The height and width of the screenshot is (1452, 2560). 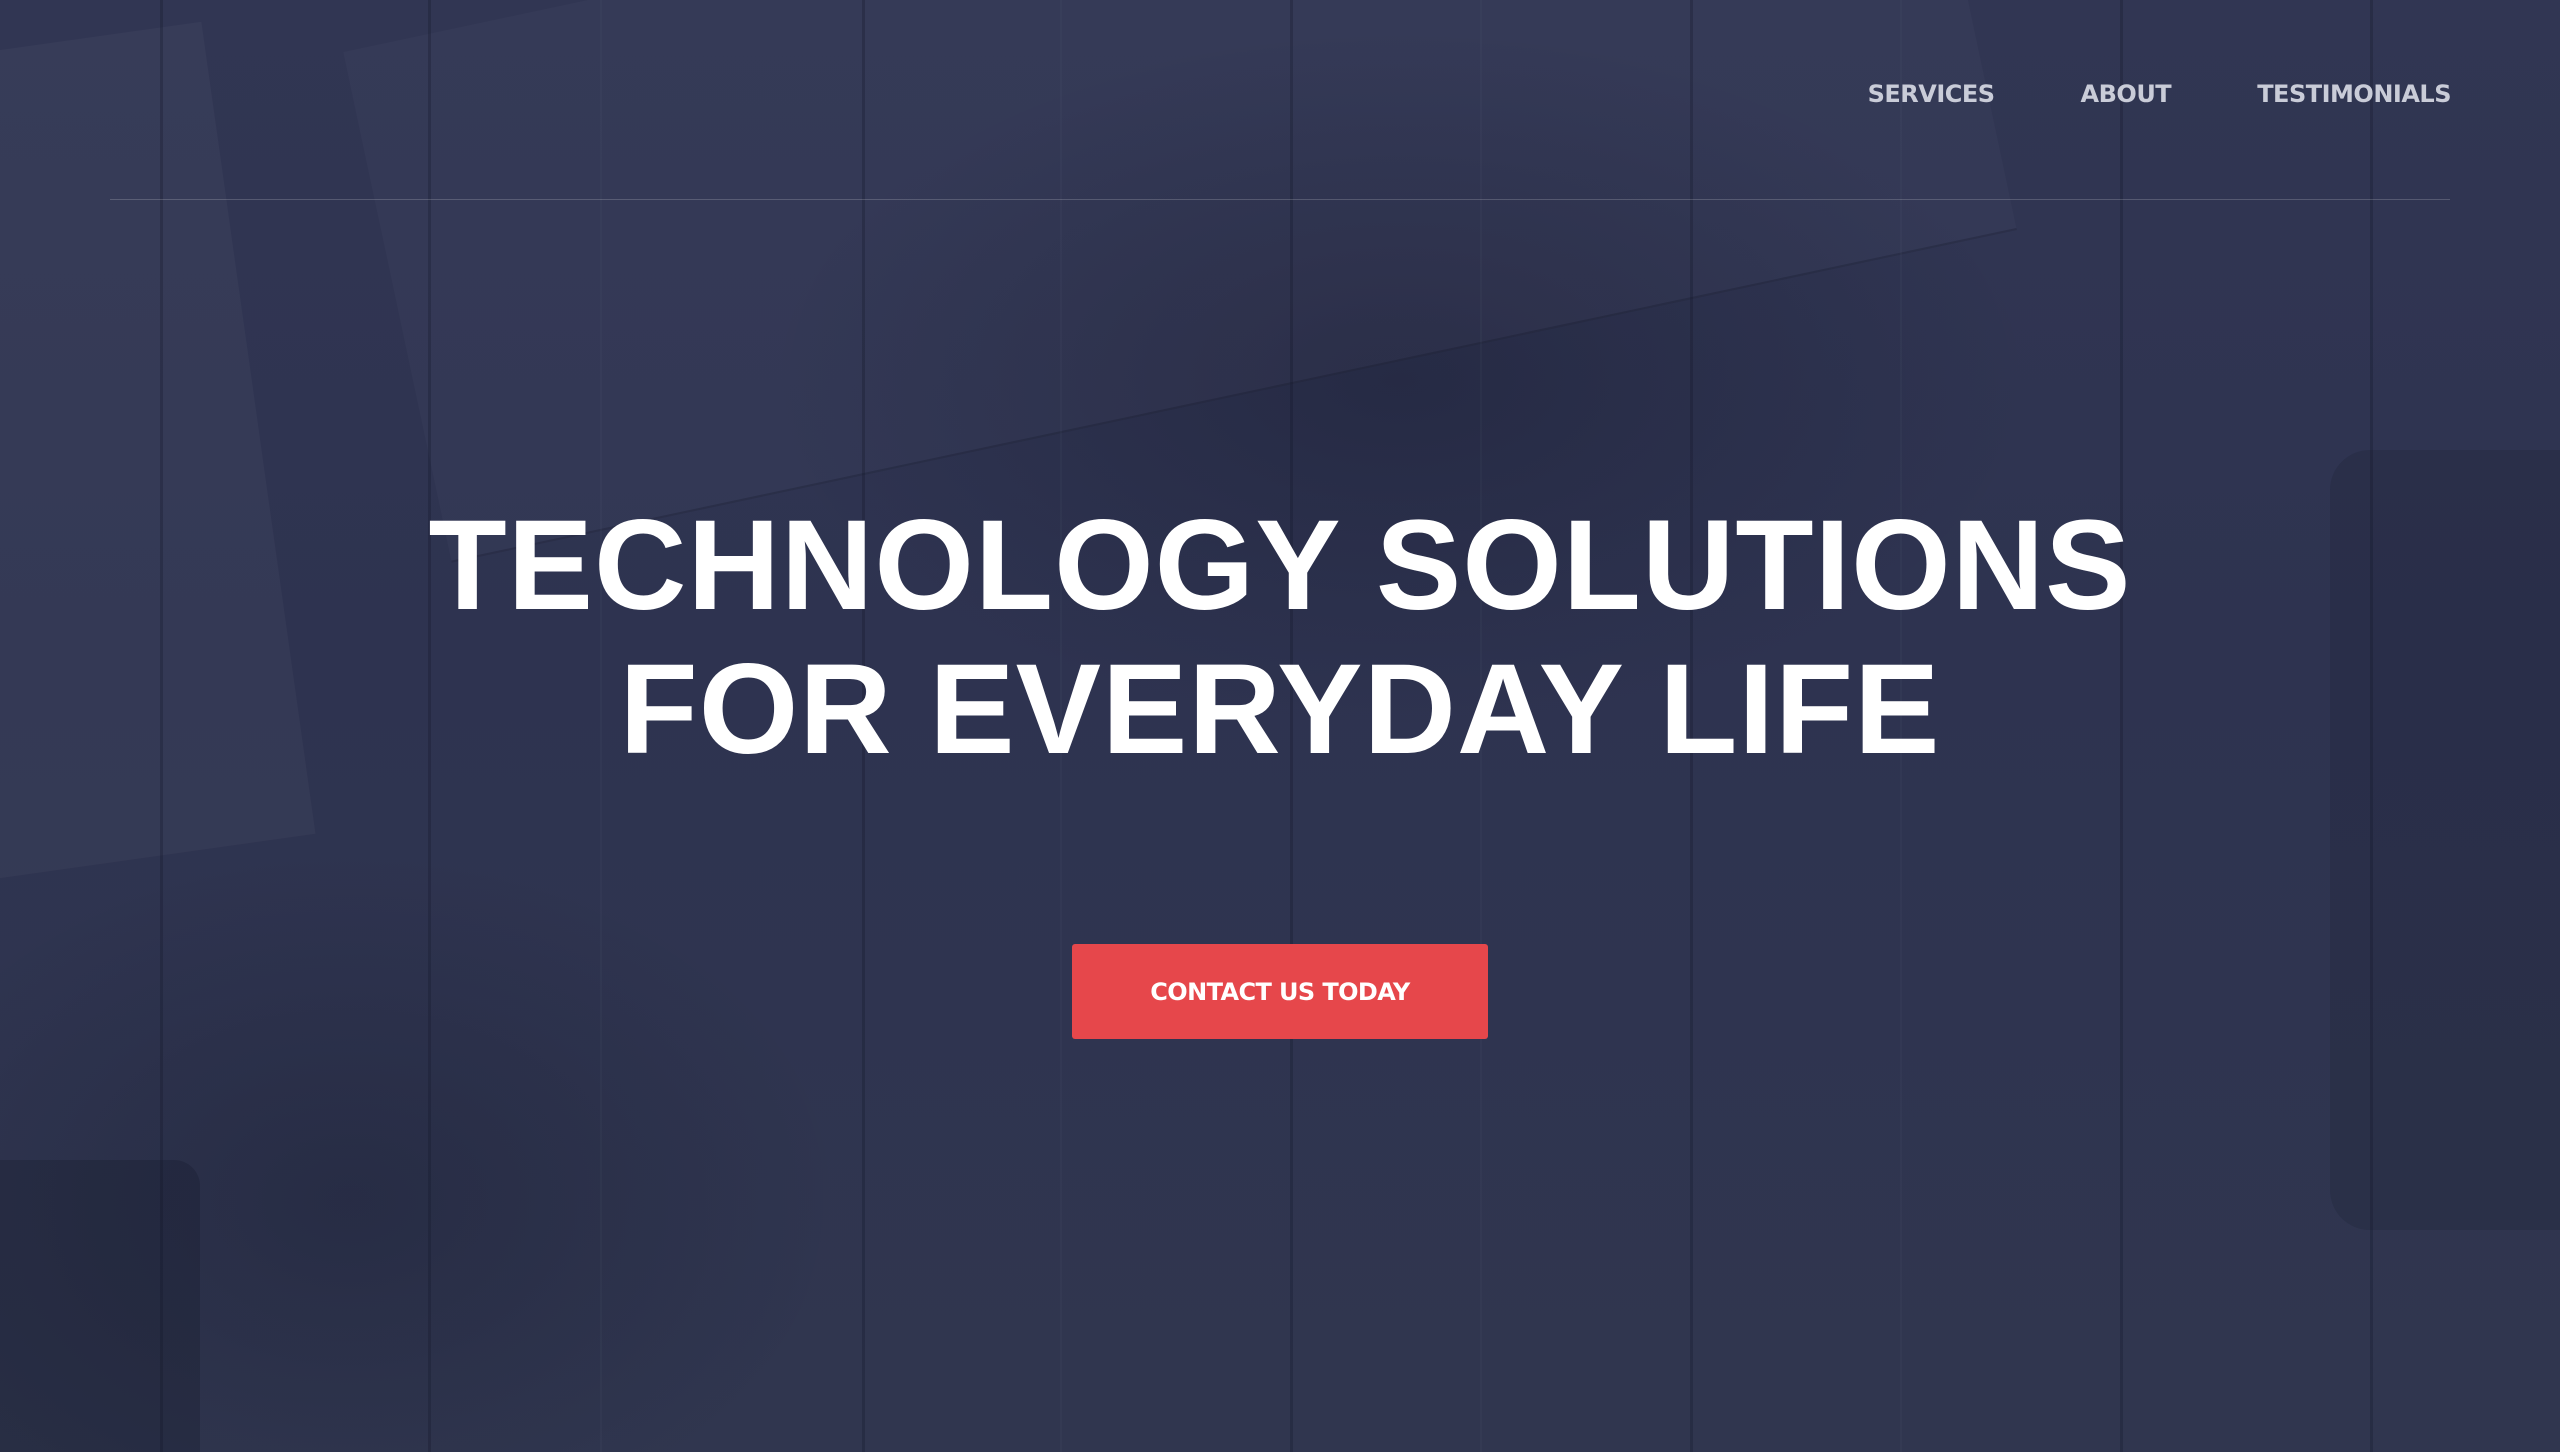 What do you see at coordinates (1280, 565) in the screenshot?
I see `hero-title-line-1: TECHNOLOGY SOLUTIONS` at bounding box center [1280, 565].